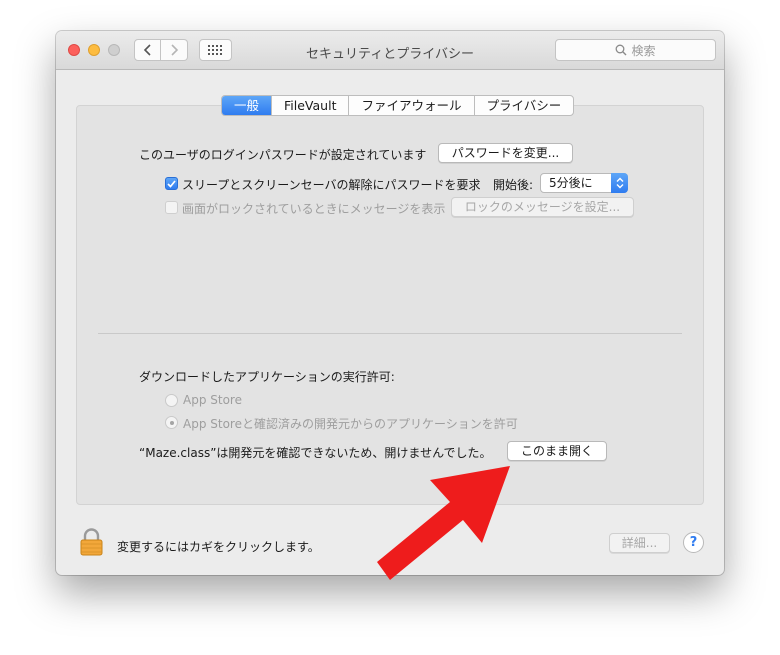 The width and height of the screenshot is (780, 655). Describe the element at coordinates (314, 209) in the screenshot. I see `show-lock-message-label: 画面がロックされているときにメッセージを表示` at that location.